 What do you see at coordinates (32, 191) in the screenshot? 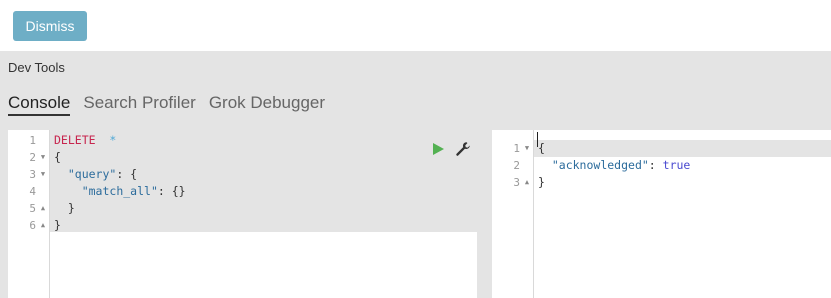
I see `line-number: 4` at bounding box center [32, 191].